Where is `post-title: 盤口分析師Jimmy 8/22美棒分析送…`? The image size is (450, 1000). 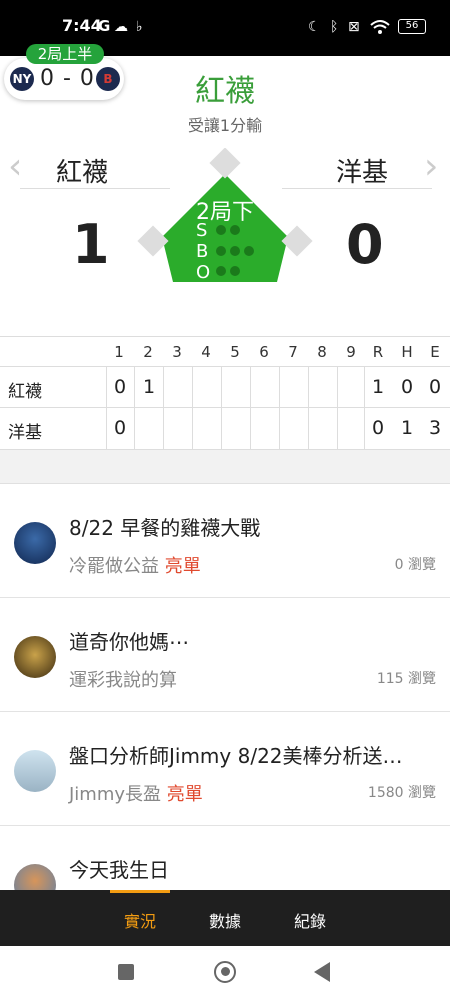
post-title: 盤口分析師Jimmy 8/22美棒分析送… is located at coordinates (236, 756).